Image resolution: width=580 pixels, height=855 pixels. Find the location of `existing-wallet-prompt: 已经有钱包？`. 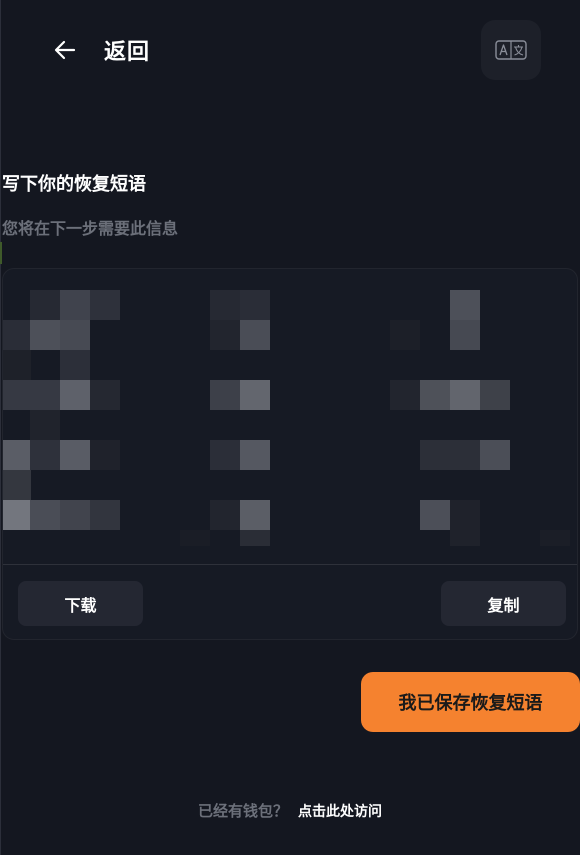

existing-wallet-prompt: 已经有钱包？ is located at coordinates (242, 811).